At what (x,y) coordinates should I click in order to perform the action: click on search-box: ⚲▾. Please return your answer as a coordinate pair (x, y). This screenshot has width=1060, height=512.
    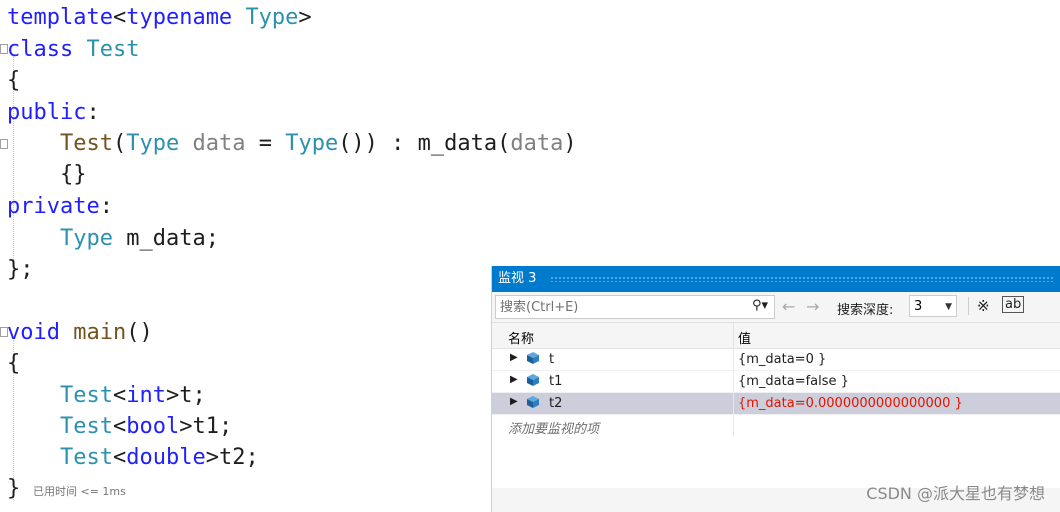
    Looking at the image, I should click on (635, 307).